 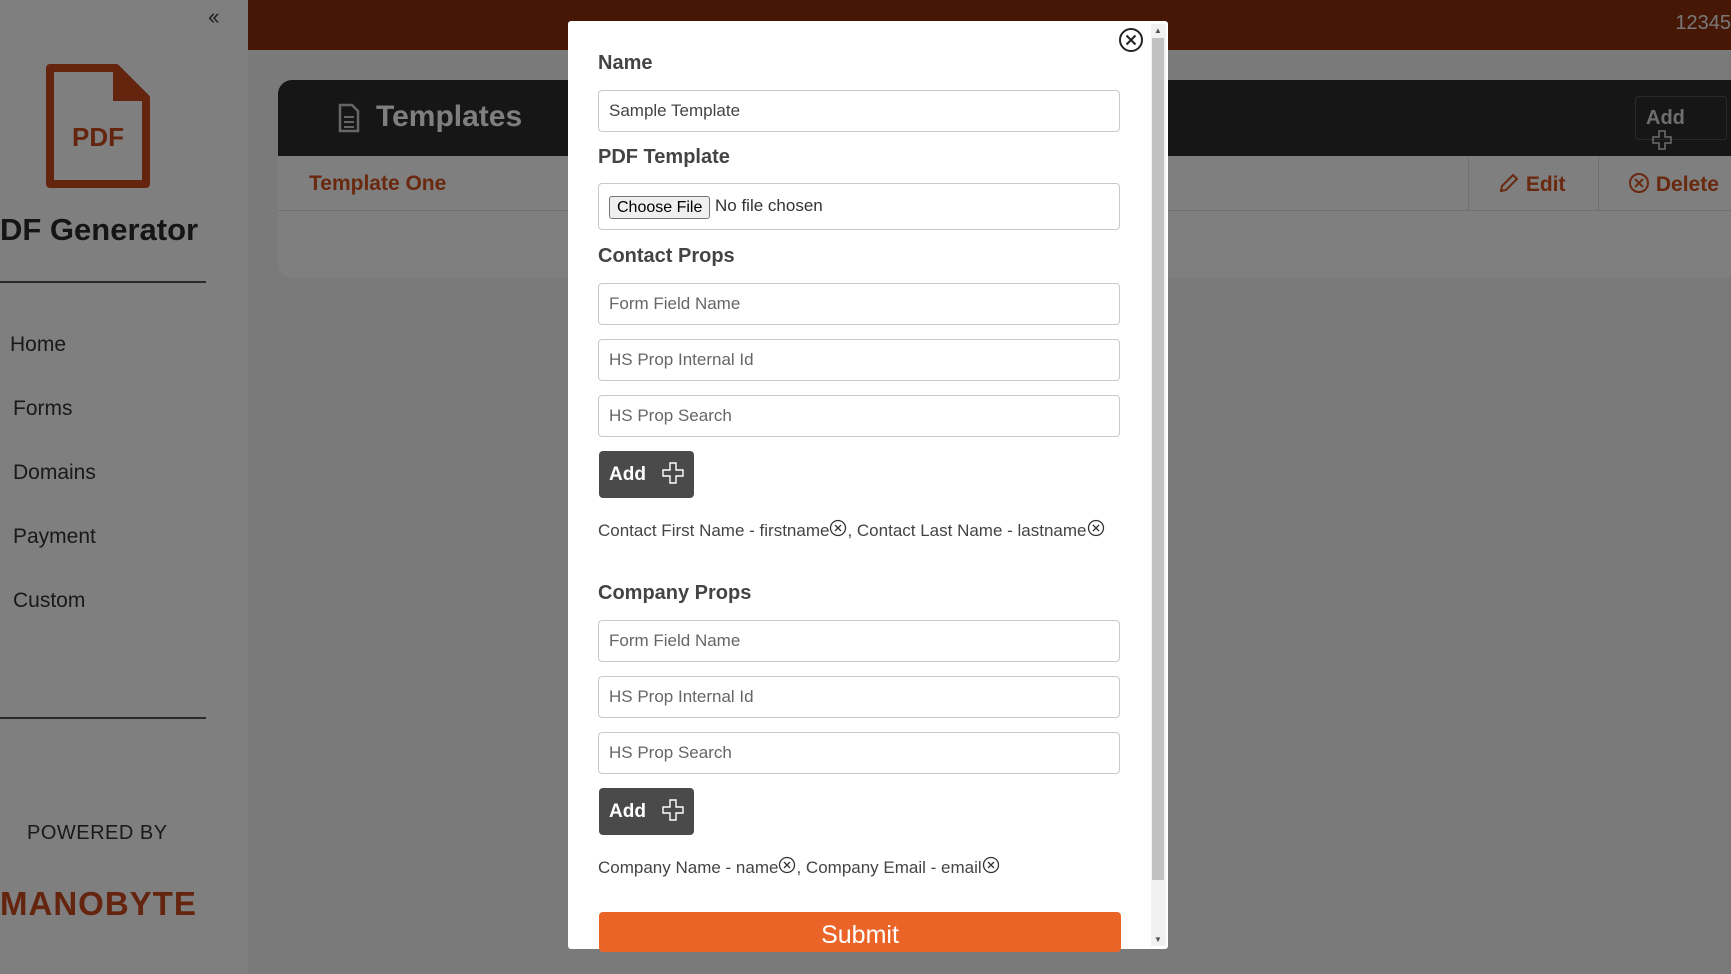 I want to click on company-form-field-name-input, so click(x=859, y=641).